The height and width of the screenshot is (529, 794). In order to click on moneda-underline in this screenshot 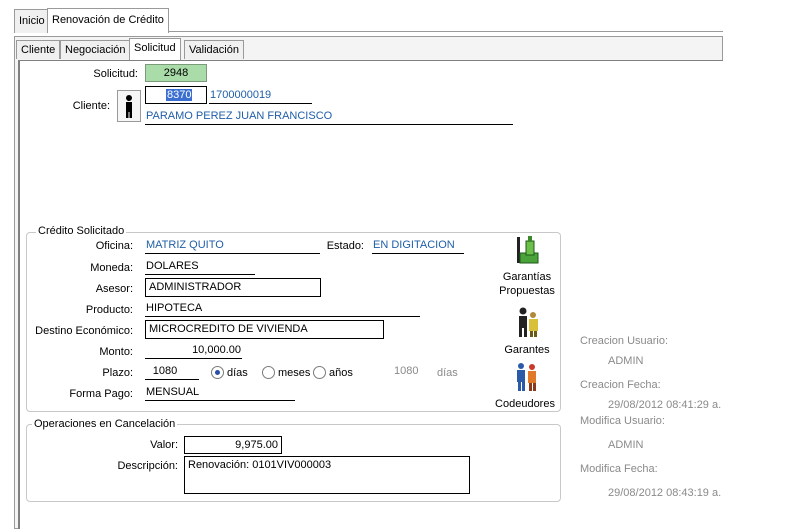, I will do `click(200, 274)`.